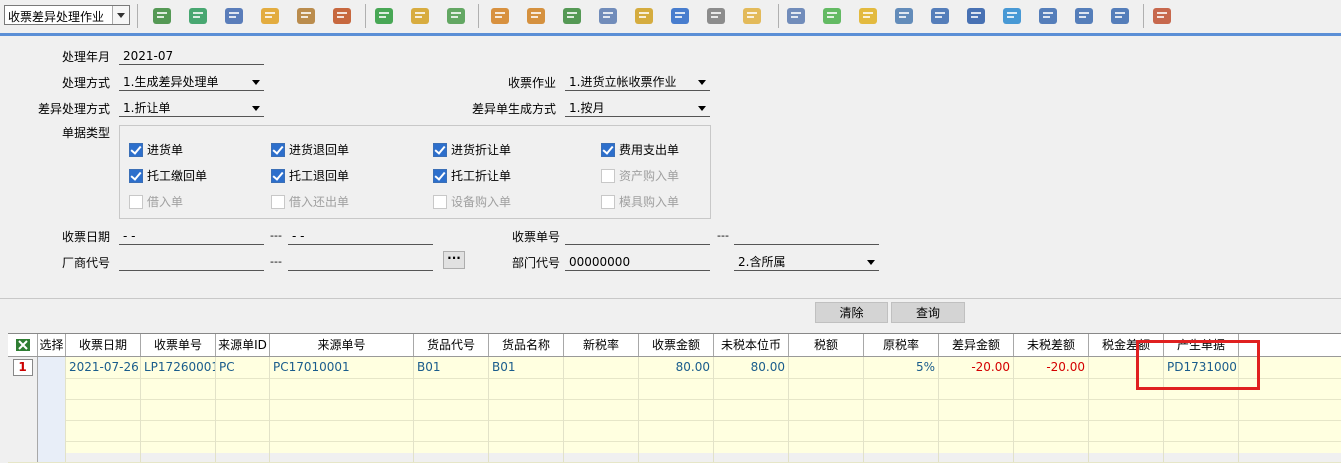 This screenshot has width=1341, height=463. I want to click on money-bag-icon, so click(420, 16).